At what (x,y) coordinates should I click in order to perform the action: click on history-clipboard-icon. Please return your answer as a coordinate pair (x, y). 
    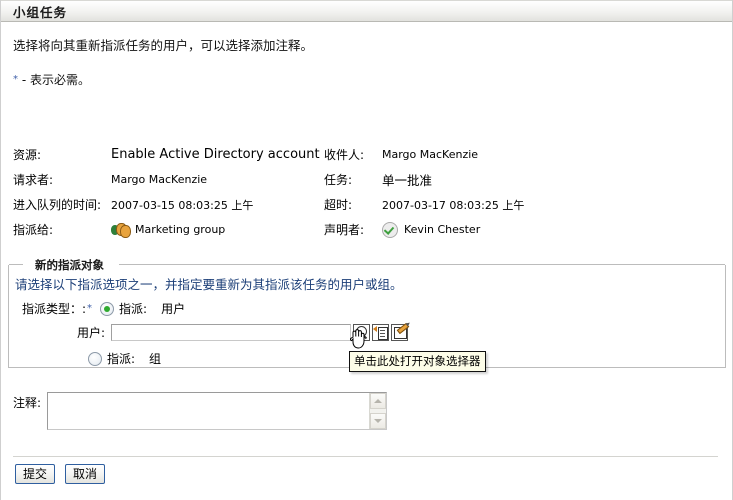
    Looking at the image, I should click on (381, 332).